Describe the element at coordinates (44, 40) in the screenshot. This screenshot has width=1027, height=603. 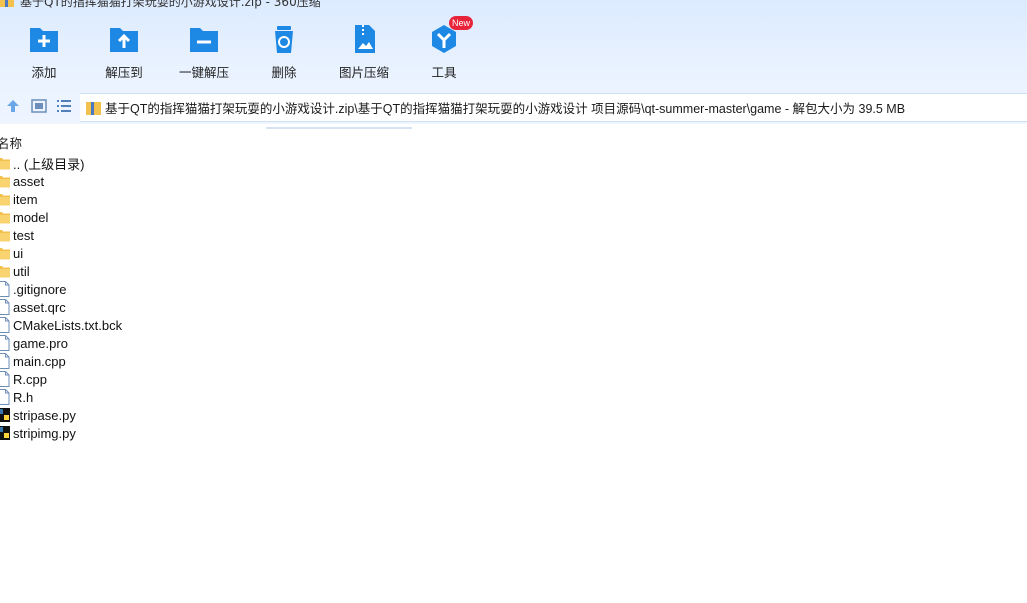
I see `add-folder-icon` at that location.